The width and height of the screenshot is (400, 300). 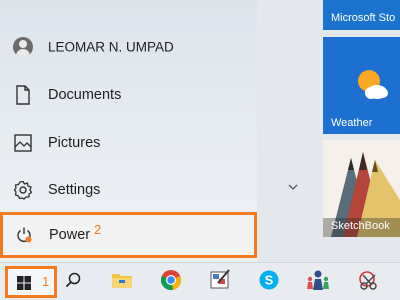 What do you see at coordinates (373, 87) in the screenshot?
I see `weather-sun-cloud-icon` at bounding box center [373, 87].